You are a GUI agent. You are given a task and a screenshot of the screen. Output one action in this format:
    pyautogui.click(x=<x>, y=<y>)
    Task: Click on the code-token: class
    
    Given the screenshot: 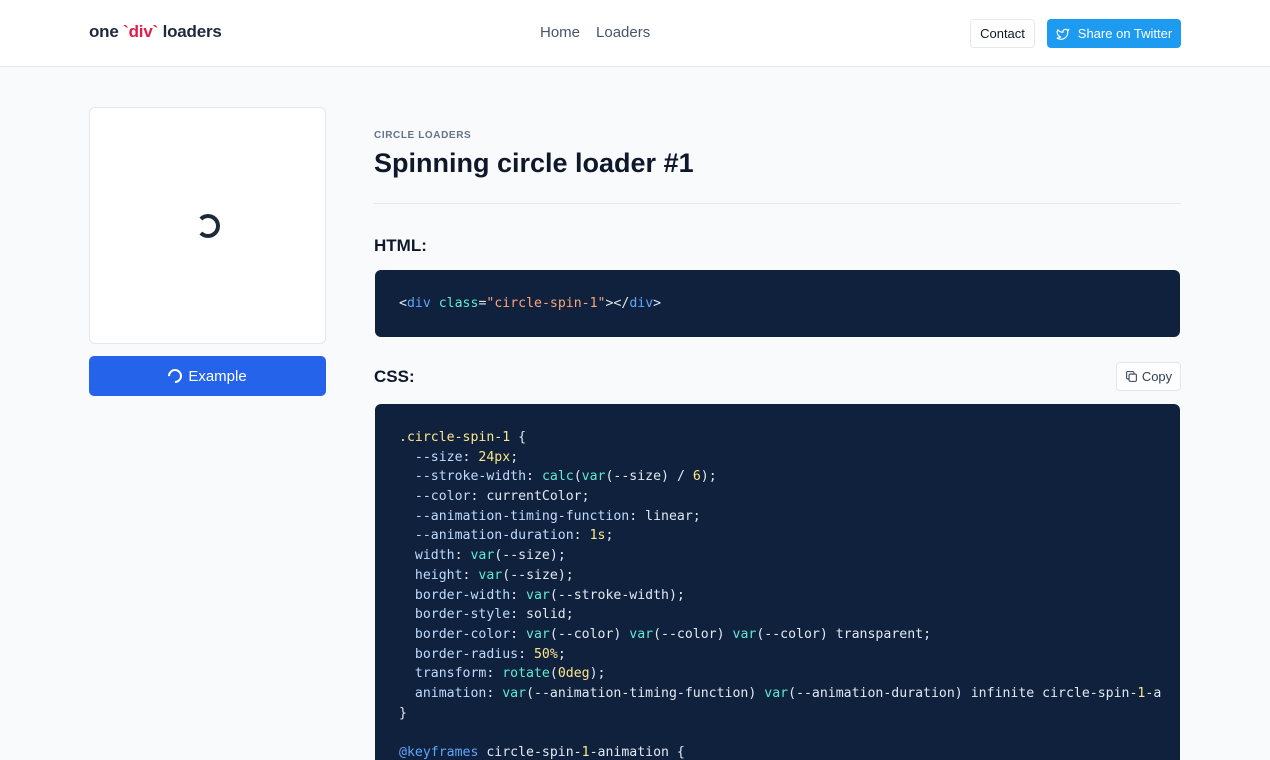 What is the action you would take?
    pyautogui.click(x=458, y=303)
    